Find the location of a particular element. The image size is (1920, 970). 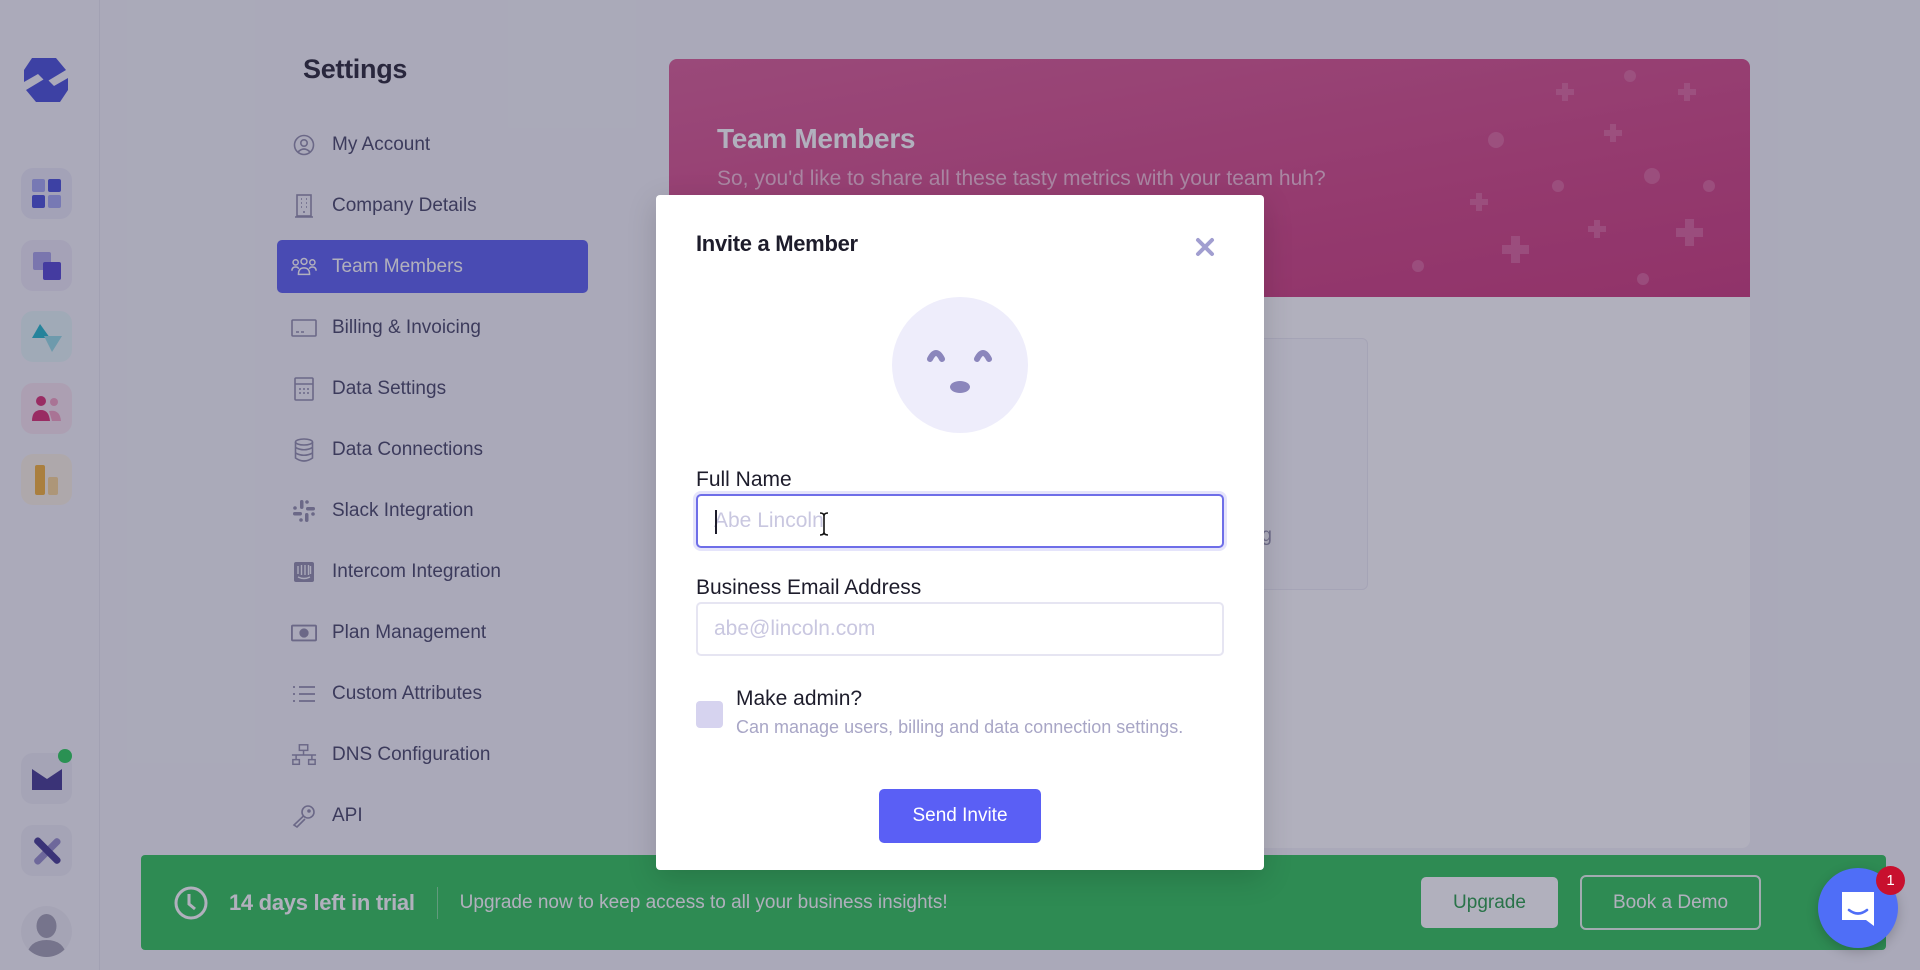

close-icon is located at coordinates (1205, 247).